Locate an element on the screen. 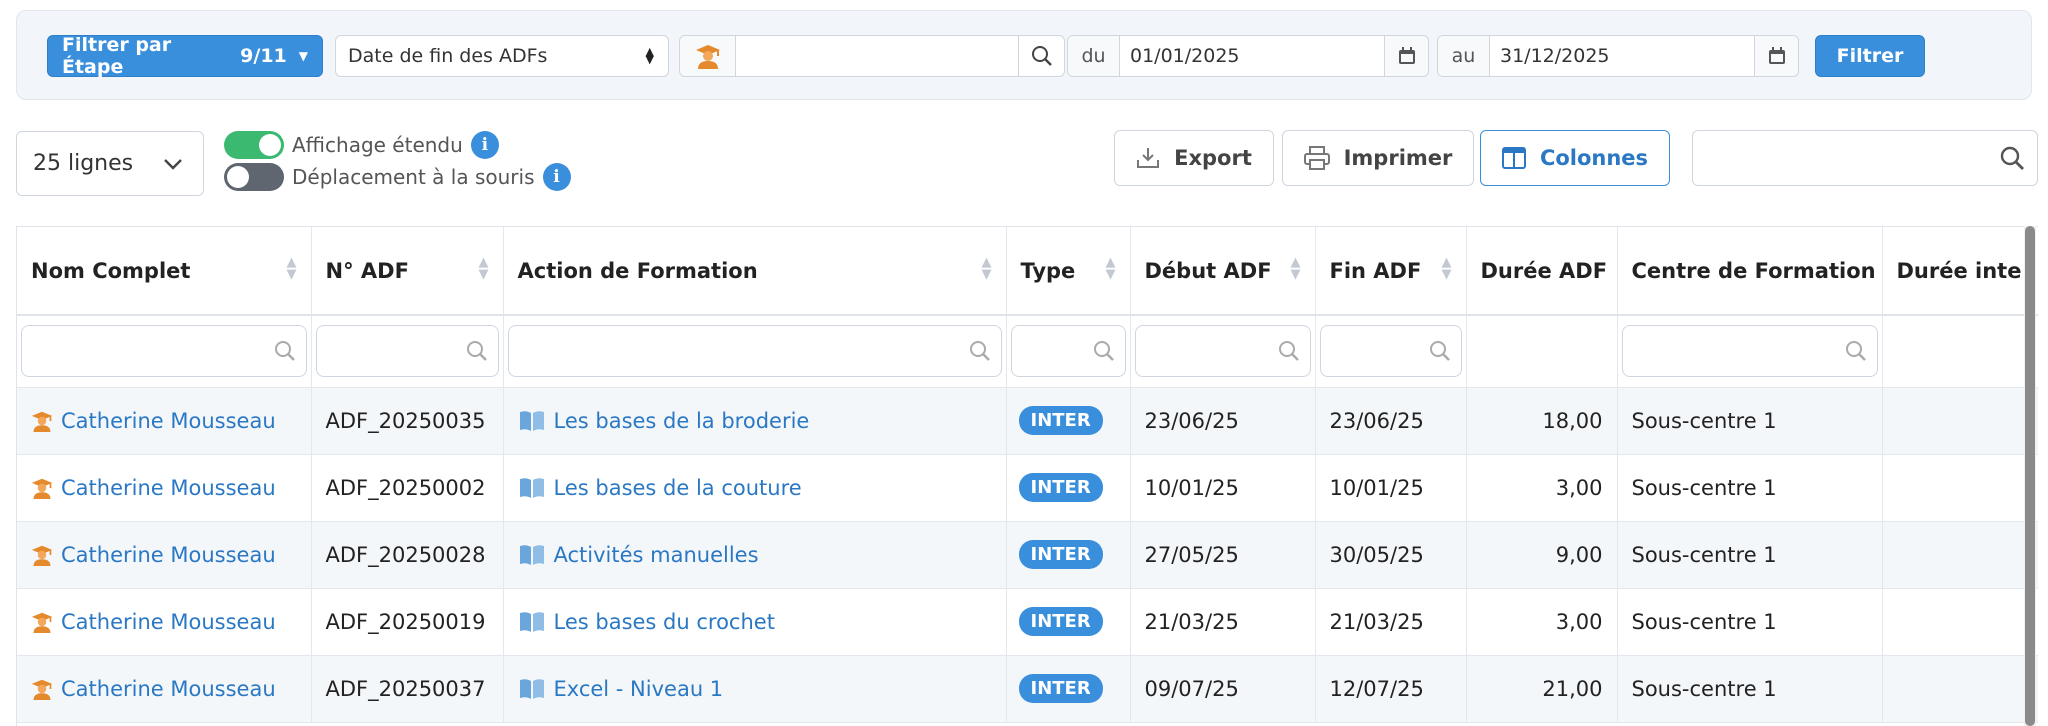 The height and width of the screenshot is (726, 2048). action-cell: Excel - Niveau 1 is located at coordinates (755, 689).